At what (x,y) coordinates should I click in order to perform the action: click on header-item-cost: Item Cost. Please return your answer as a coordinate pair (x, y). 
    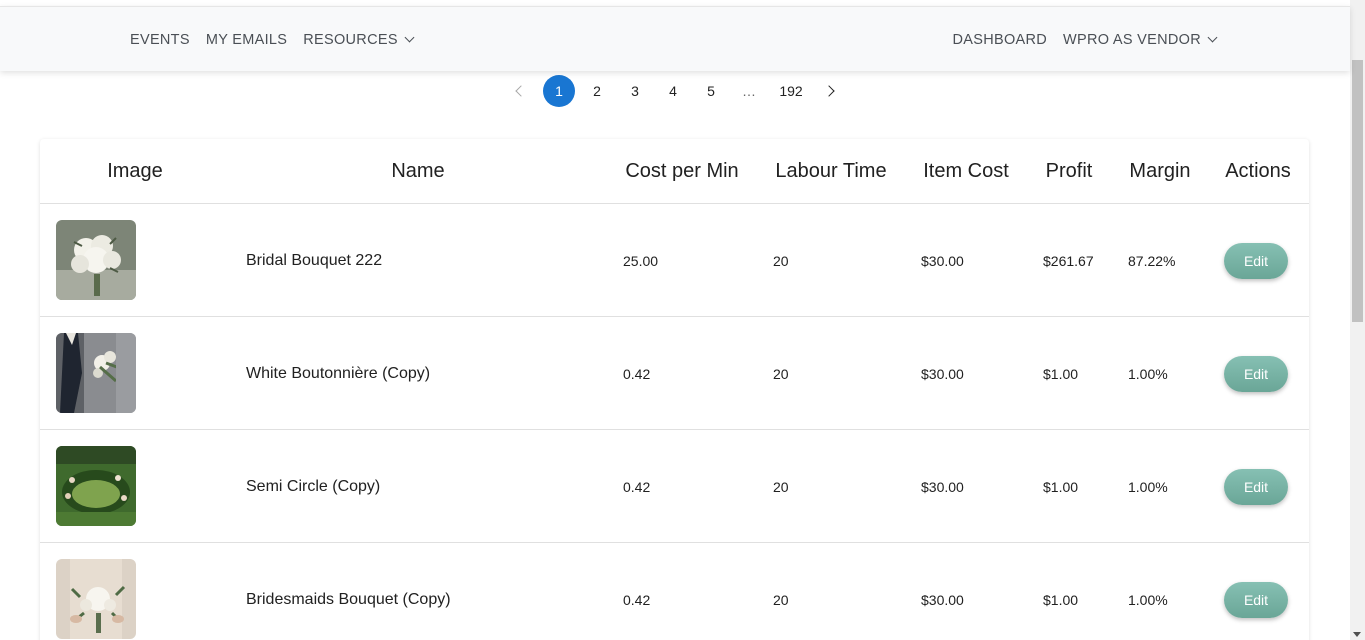
    Looking at the image, I should click on (966, 171).